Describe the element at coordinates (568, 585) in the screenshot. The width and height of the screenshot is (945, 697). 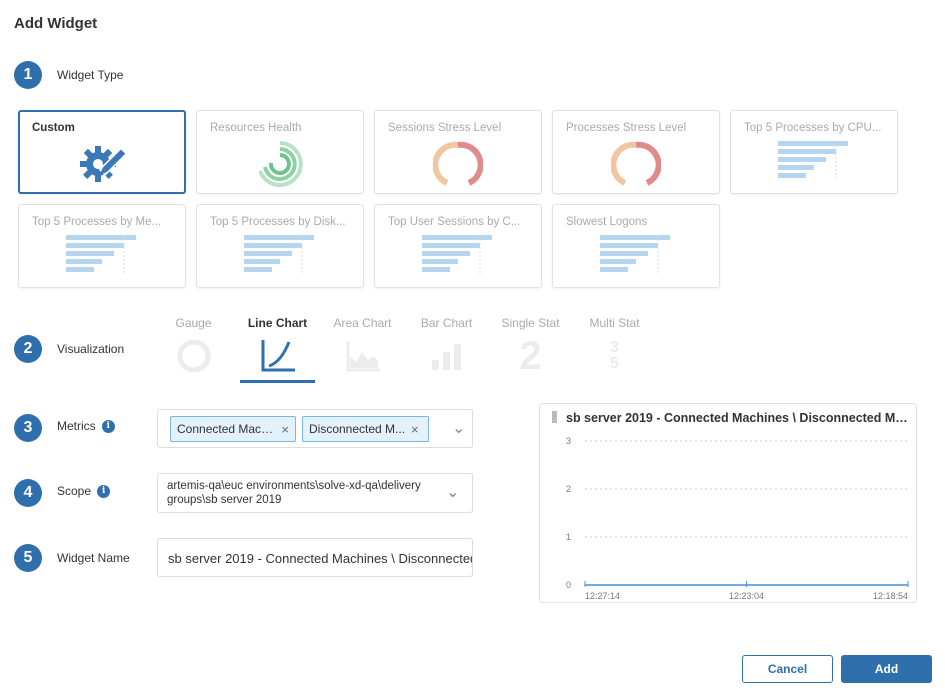
I see `y-tick-label: 0` at that location.